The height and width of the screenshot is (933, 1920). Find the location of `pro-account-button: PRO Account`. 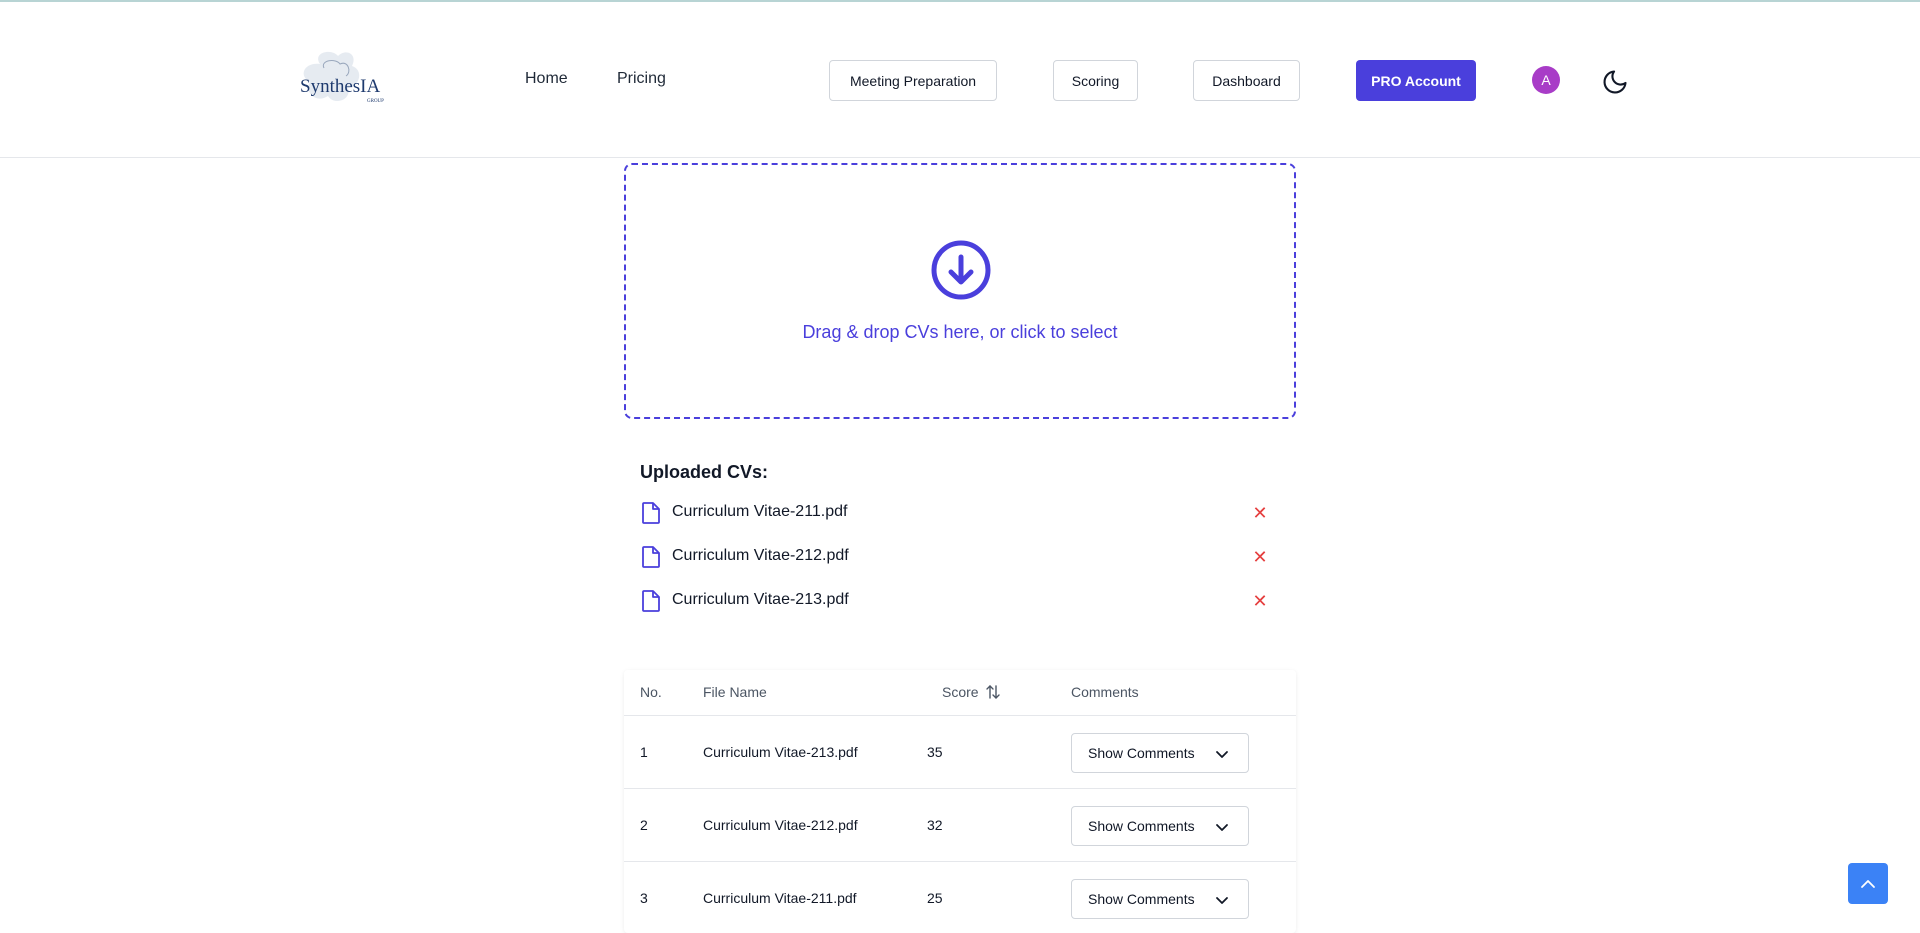

pro-account-button: PRO Account is located at coordinates (1416, 80).